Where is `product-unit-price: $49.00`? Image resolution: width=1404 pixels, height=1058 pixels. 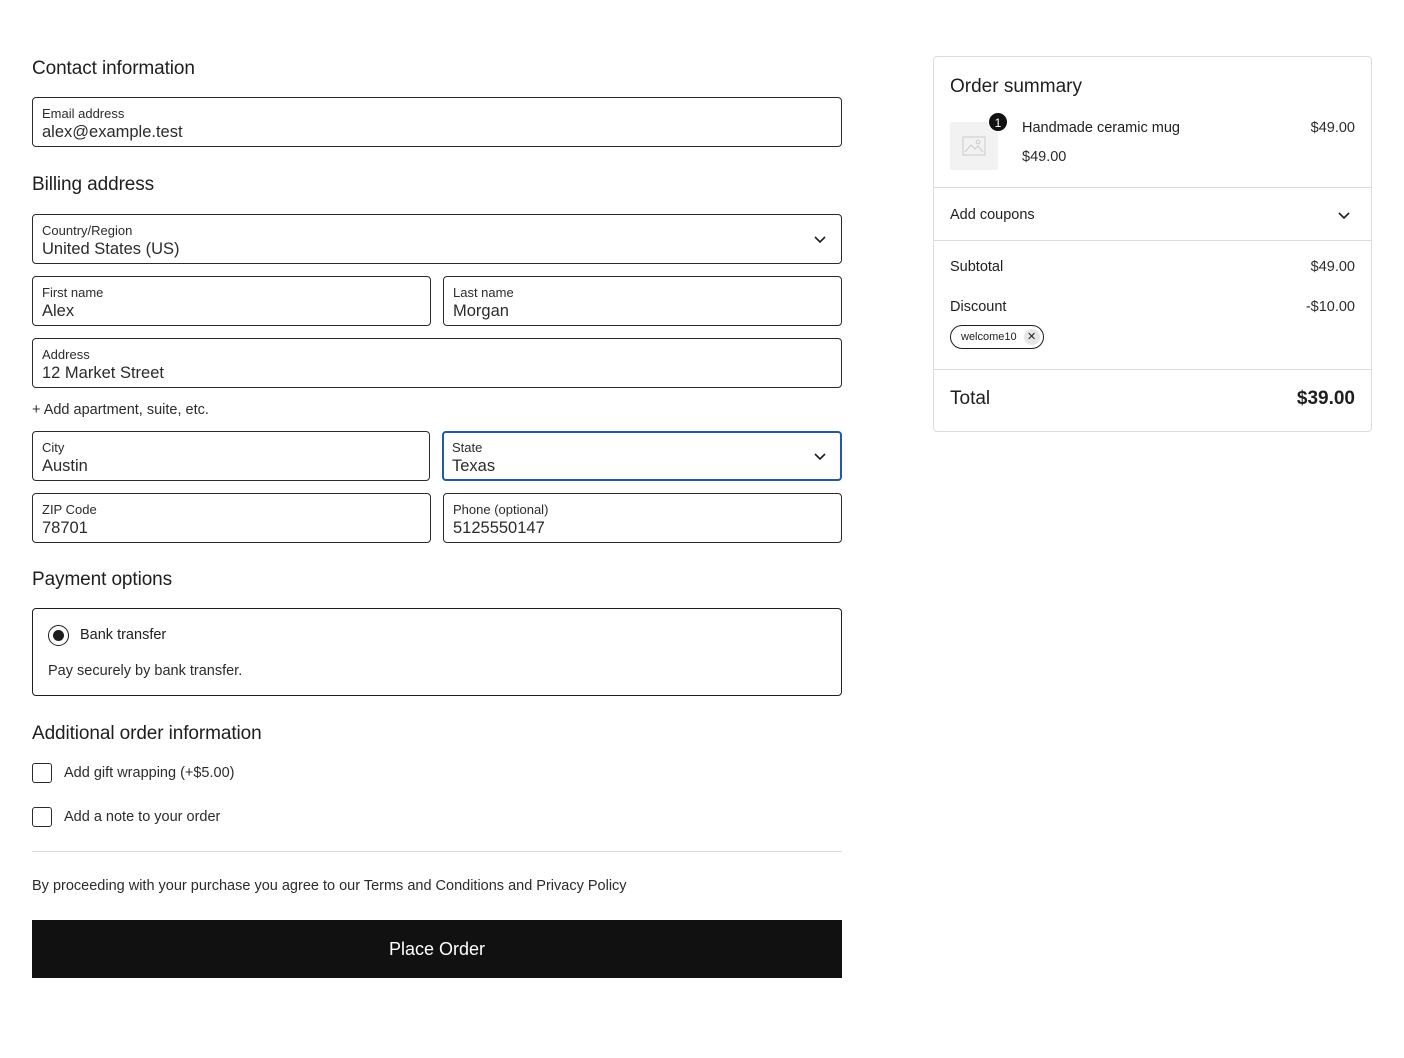
product-unit-price: $49.00 is located at coordinates (1044, 157).